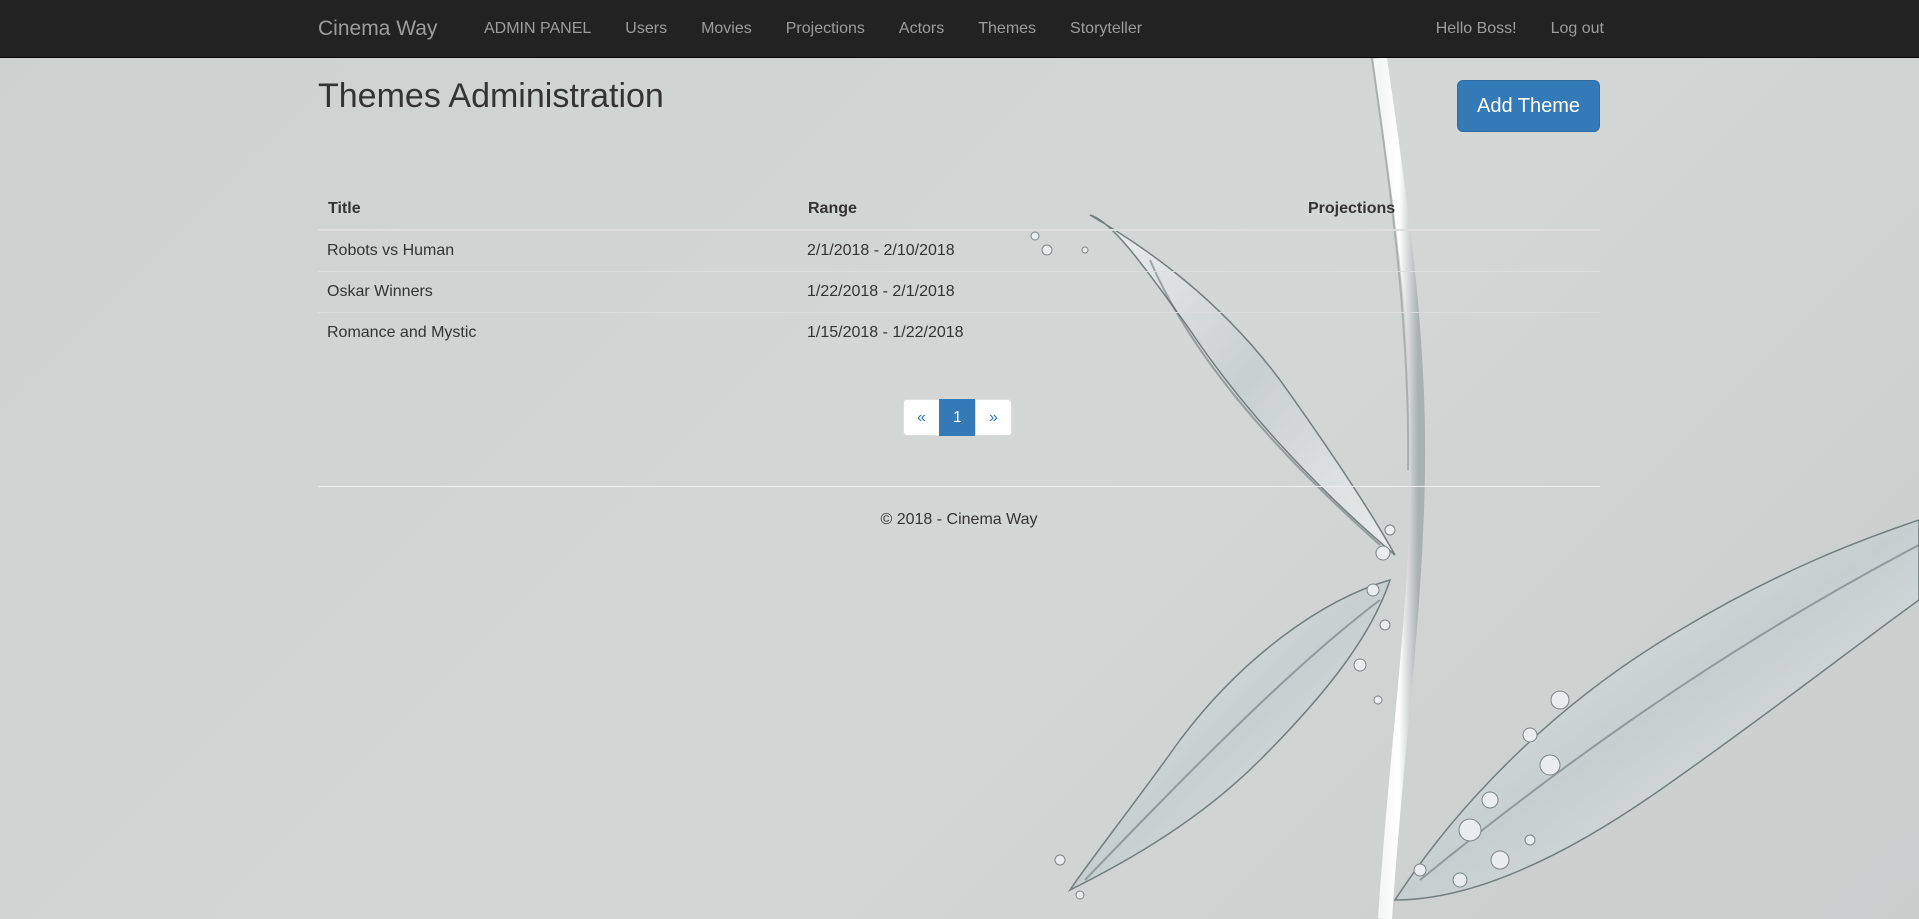 The image size is (1919, 919). Describe the element at coordinates (558, 291) in the screenshot. I see `cell-title: Oskar Winners` at that location.